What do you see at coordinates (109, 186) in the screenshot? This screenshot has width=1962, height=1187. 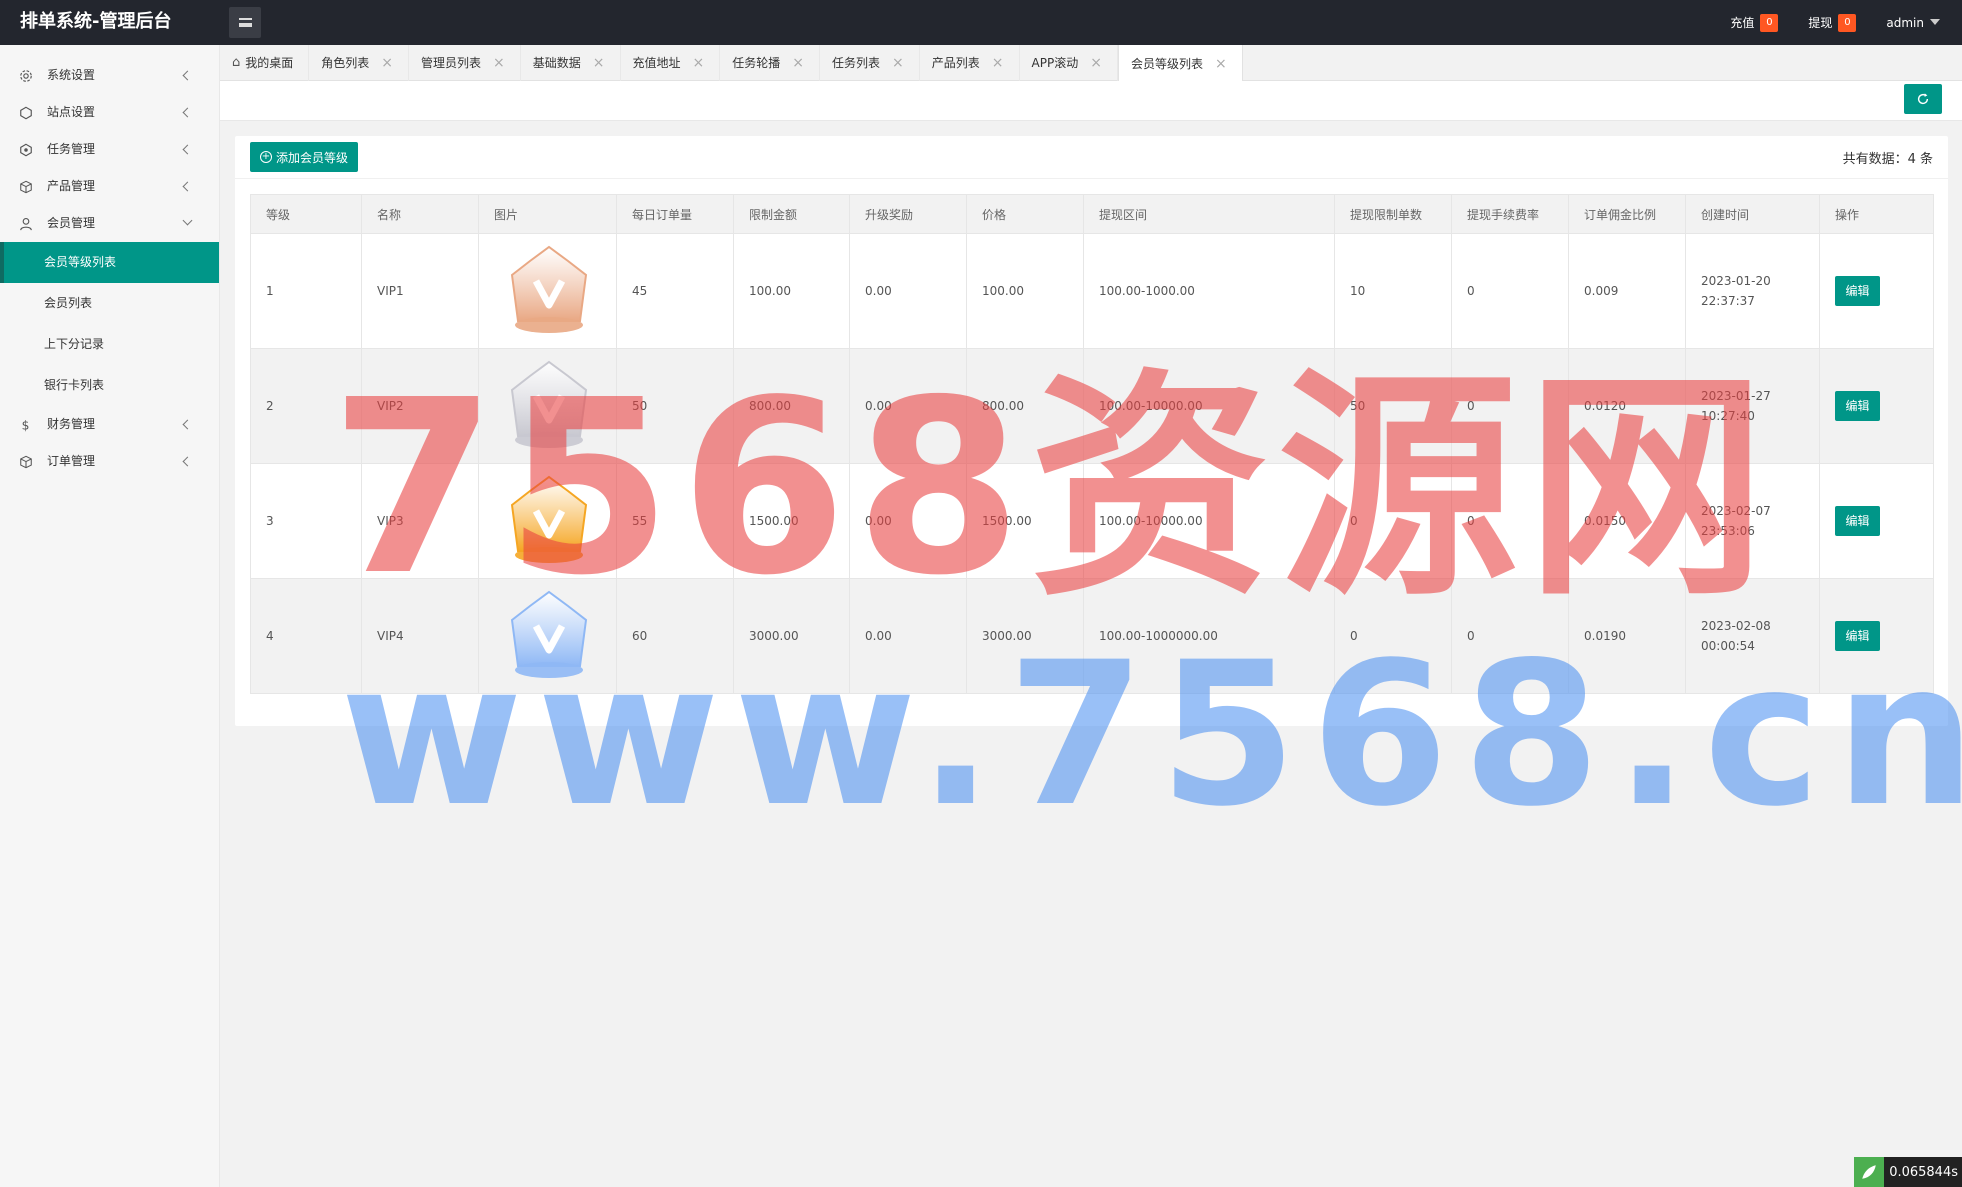 I see `sidebar-item-product-management: 产品管理` at bounding box center [109, 186].